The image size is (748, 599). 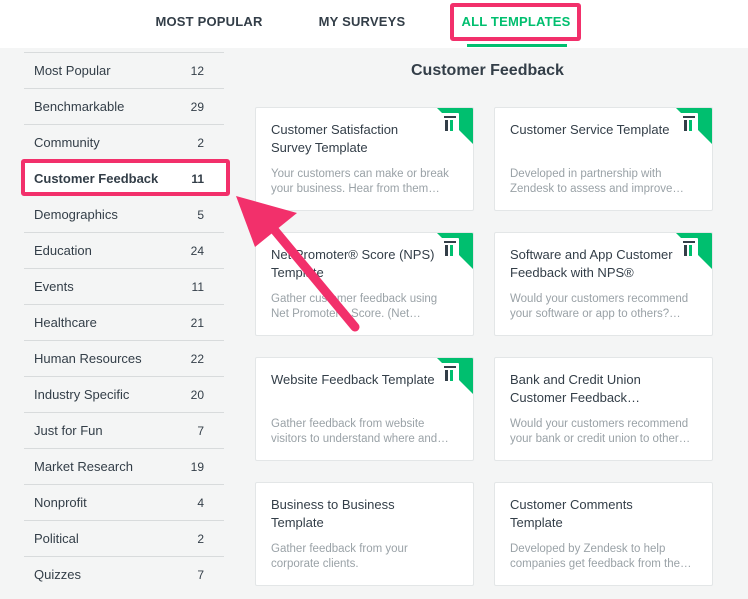 I want to click on sidebar-item-count: 24, so click(x=197, y=251).